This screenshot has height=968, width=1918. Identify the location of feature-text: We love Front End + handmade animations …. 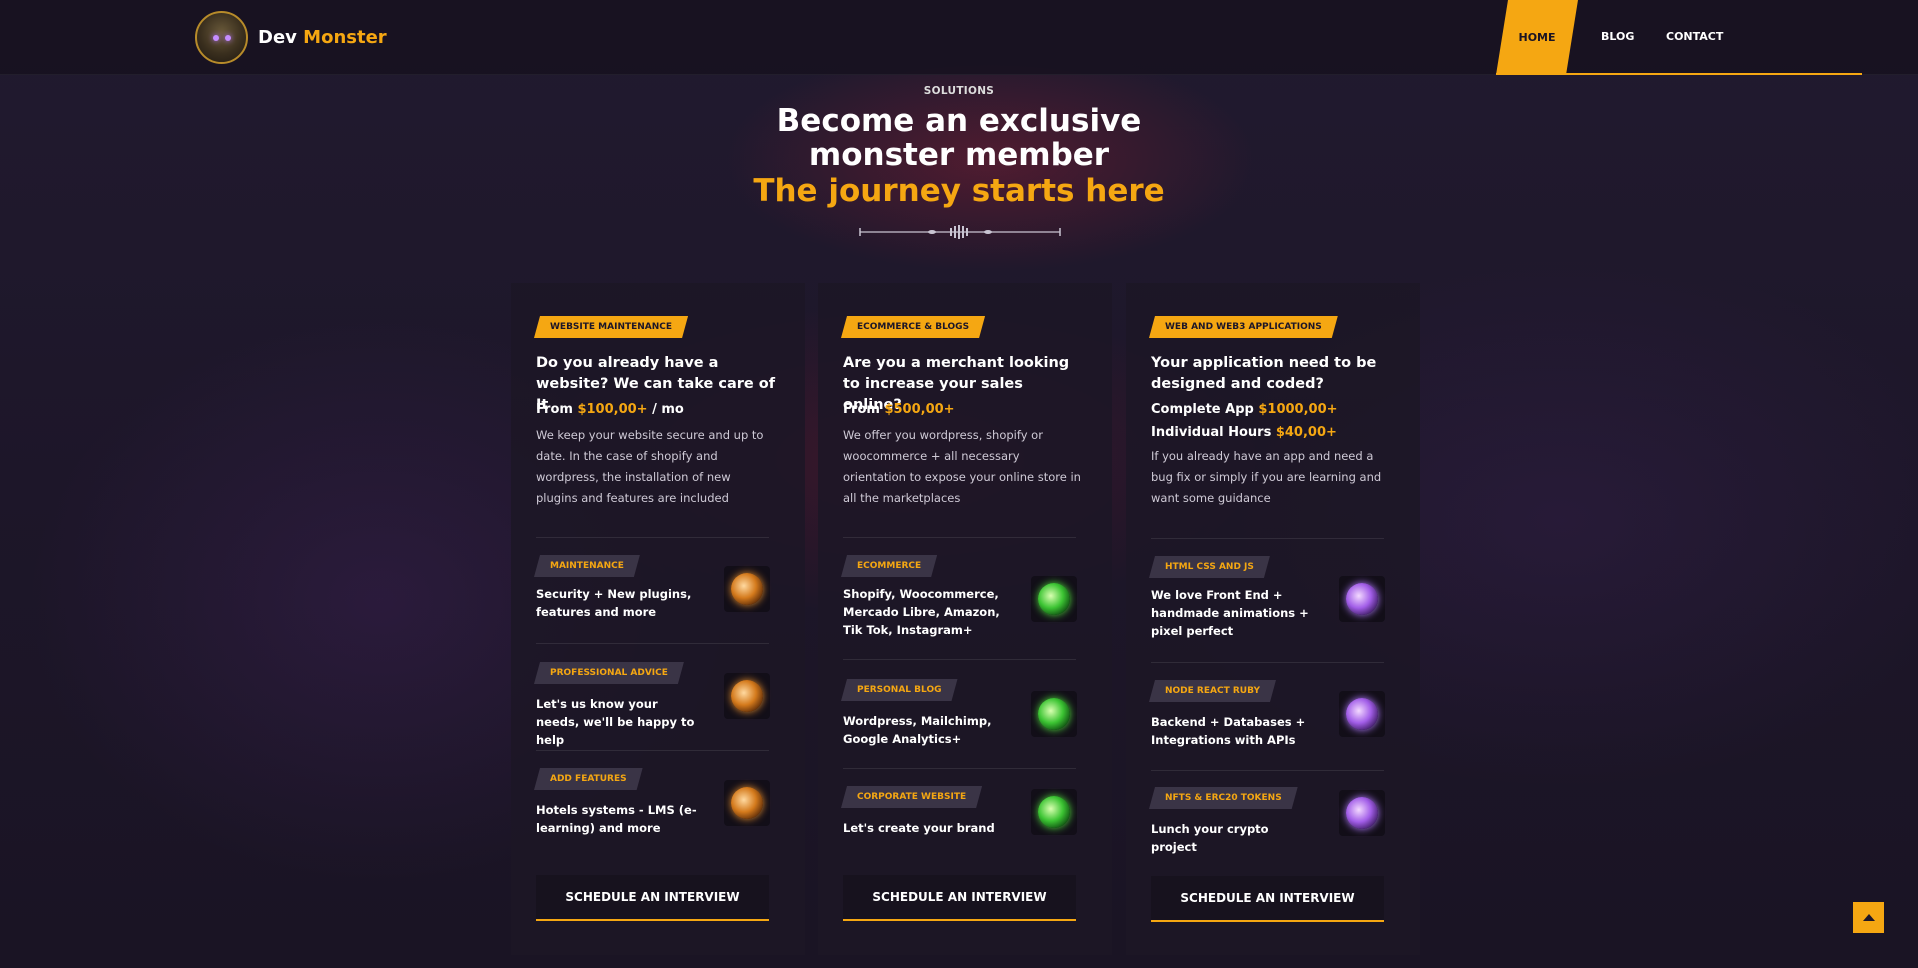
(1230, 613).